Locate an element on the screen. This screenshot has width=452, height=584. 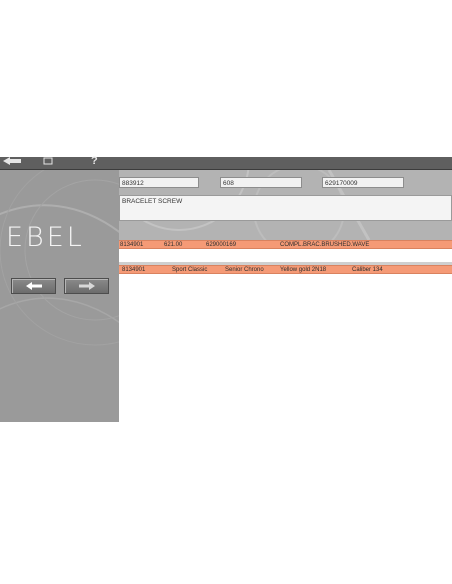
bracelet-caliber: 621.00 is located at coordinates (173, 245).